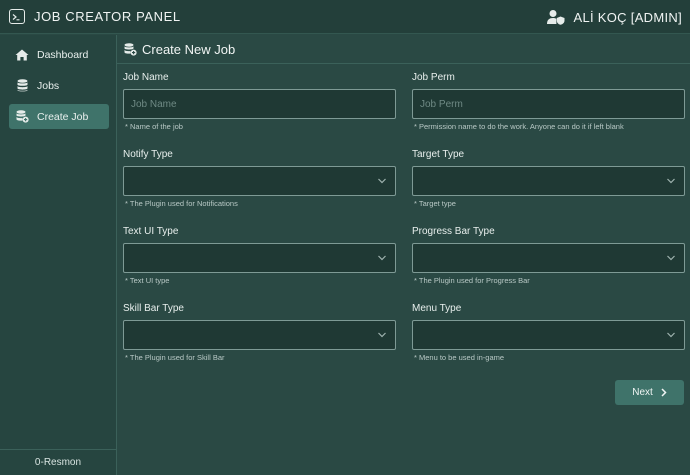 Image resolution: width=690 pixels, height=475 pixels. What do you see at coordinates (435, 203) in the screenshot?
I see `target-type-help: * Target type` at bounding box center [435, 203].